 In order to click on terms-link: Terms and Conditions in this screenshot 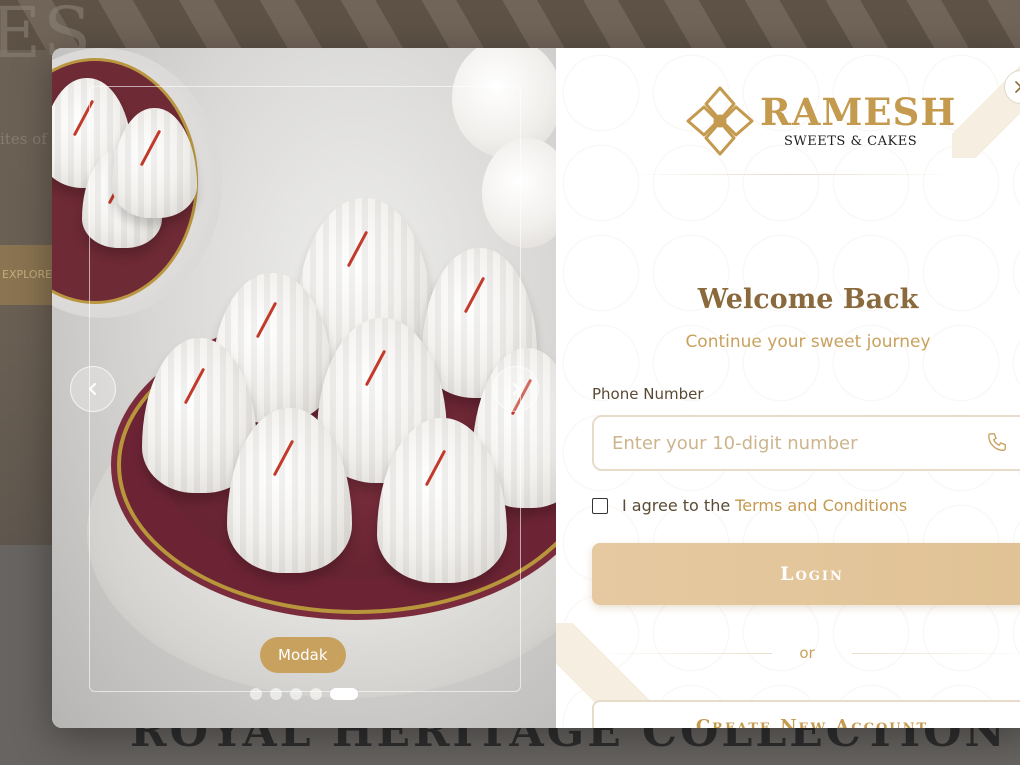, I will do `click(821, 505)`.